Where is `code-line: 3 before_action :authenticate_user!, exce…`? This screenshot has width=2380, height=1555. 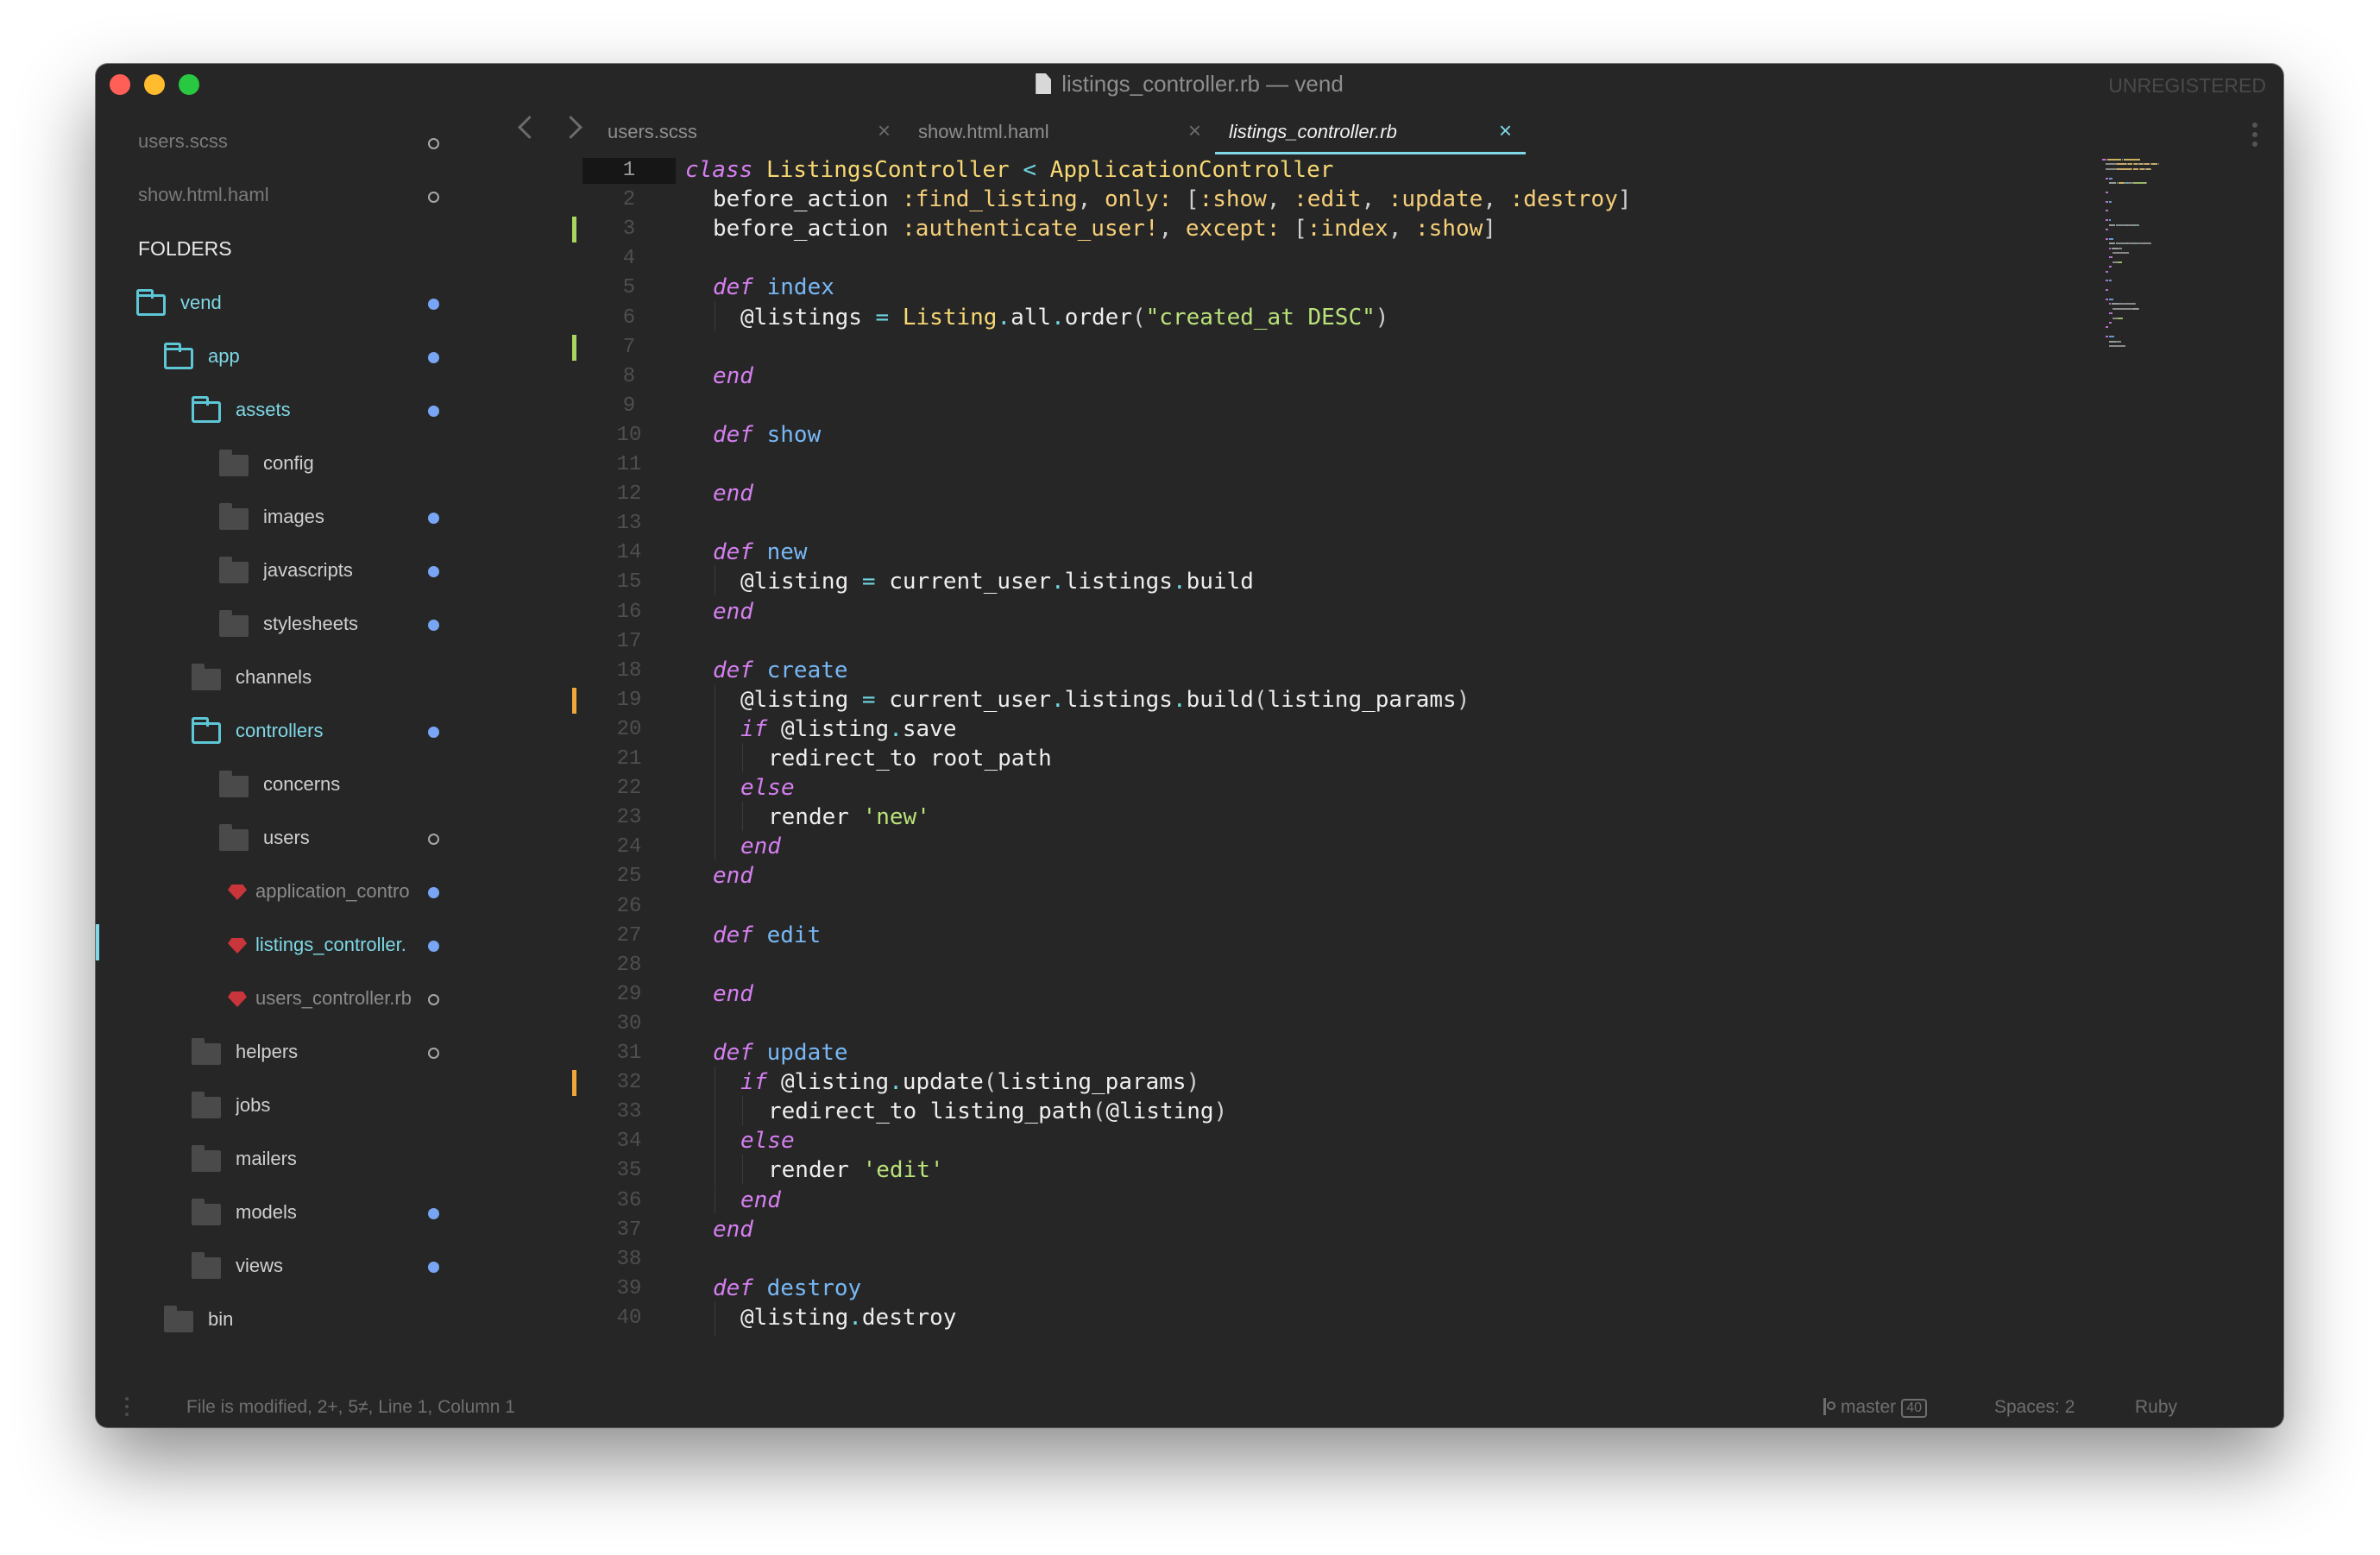
code-line: 3 before_action :authenticate_user!, exce… is located at coordinates (1321, 228).